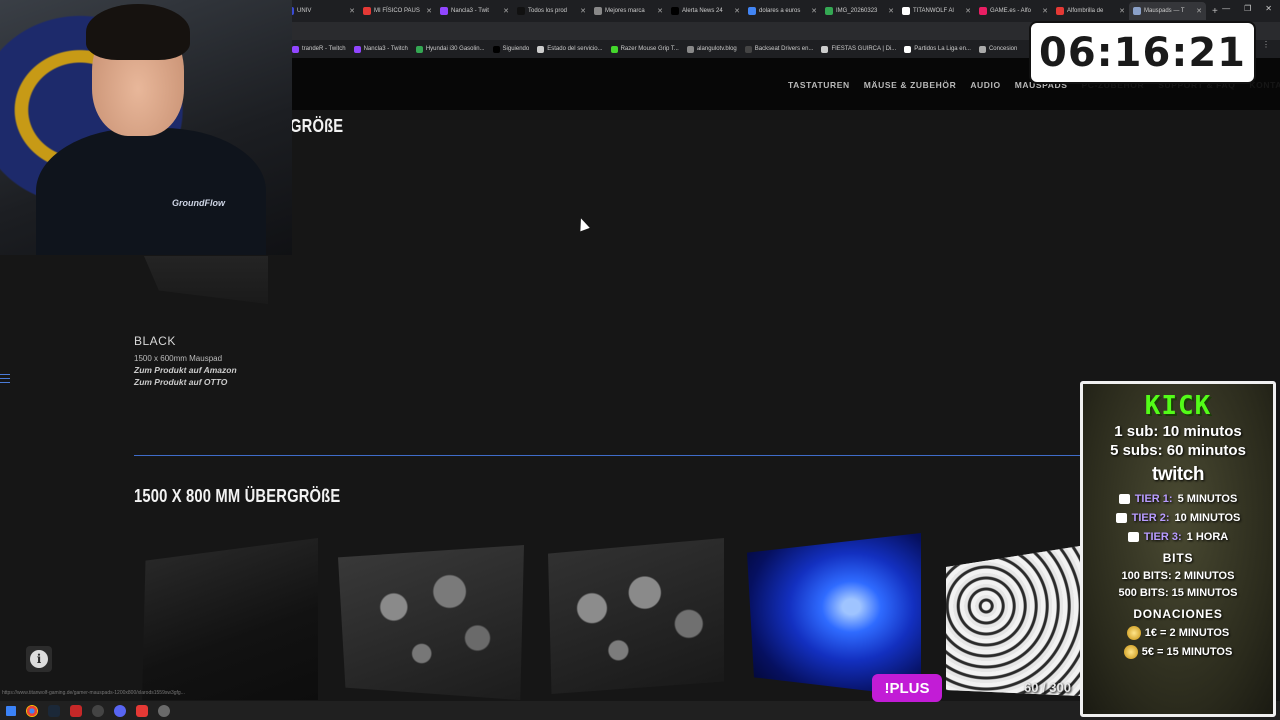 This screenshot has width=1280, height=720. What do you see at coordinates (1264, 85) in the screenshot?
I see `nav-link: KONTAKT` at bounding box center [1264, 85].